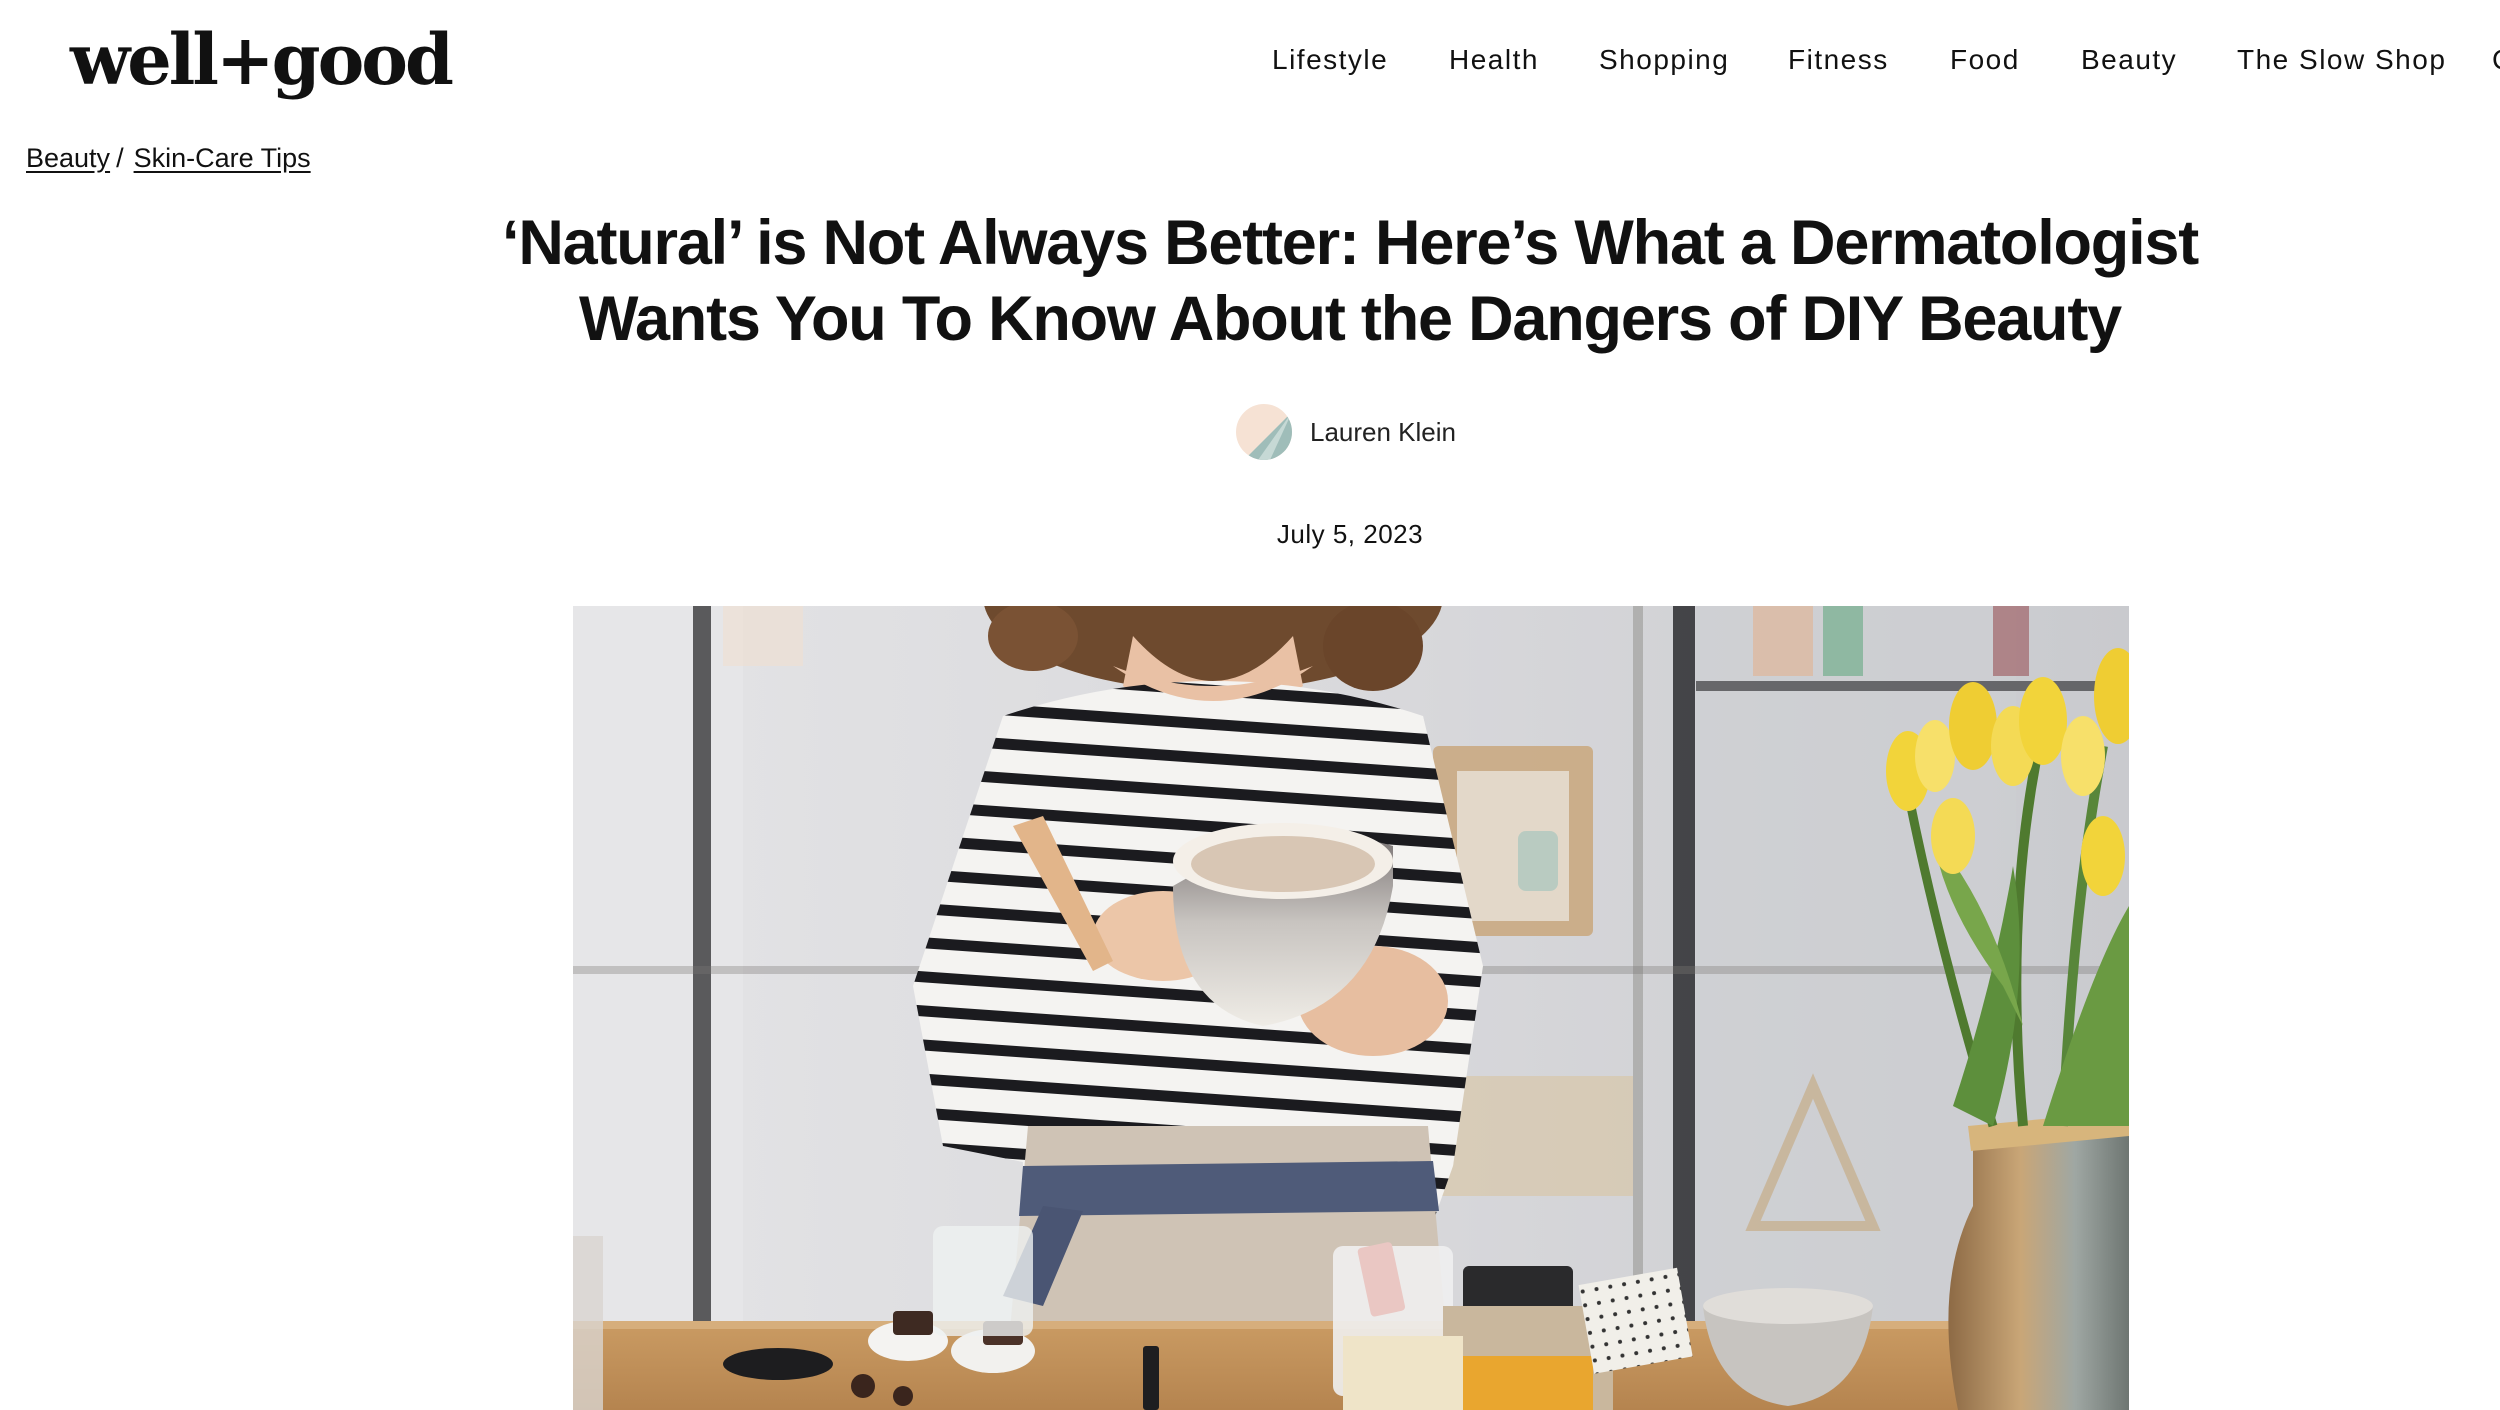  I want to click on breadcrumb: Beauty / Skin-Care Tips, so click(168, 158).